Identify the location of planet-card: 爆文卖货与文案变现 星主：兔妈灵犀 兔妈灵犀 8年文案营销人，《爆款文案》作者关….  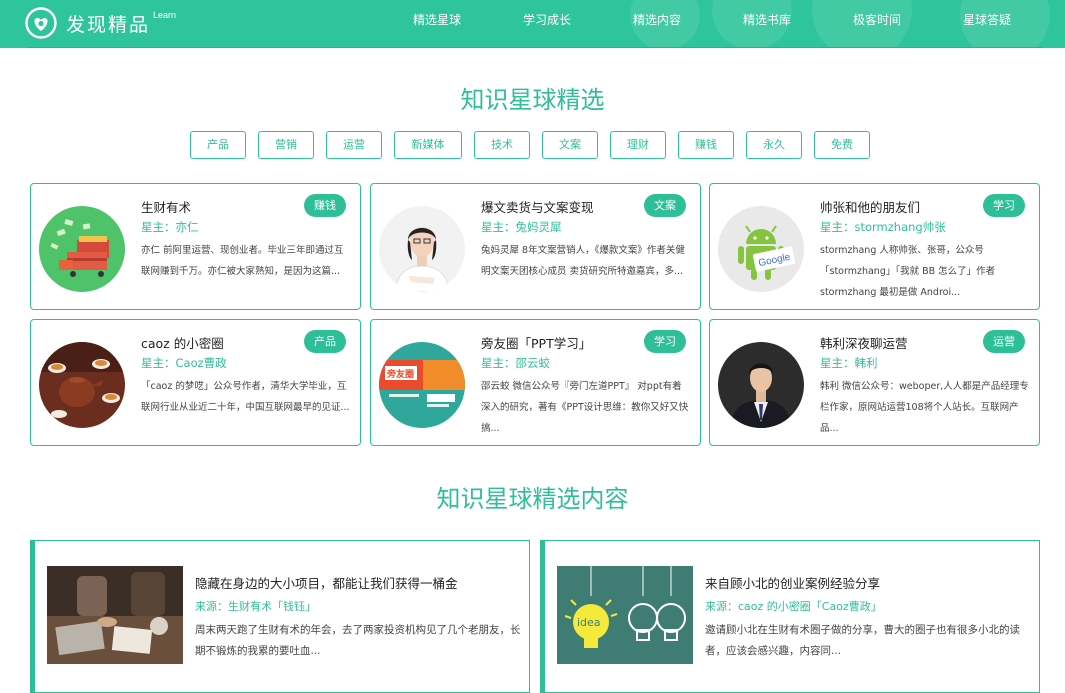
(535, 246).